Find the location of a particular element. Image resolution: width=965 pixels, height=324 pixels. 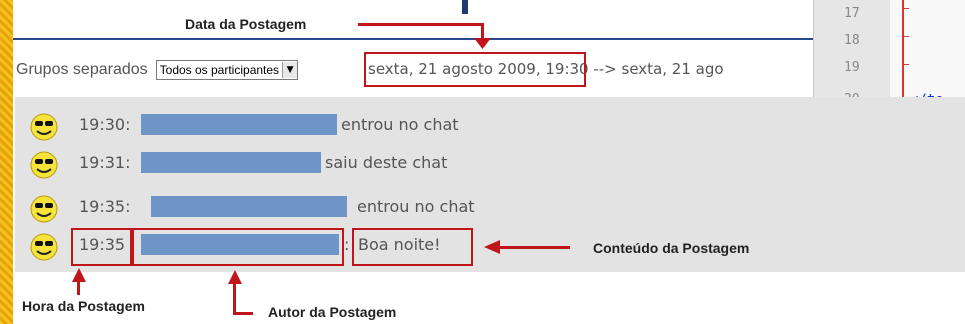

top-bar is located at coordinates (413, 19).